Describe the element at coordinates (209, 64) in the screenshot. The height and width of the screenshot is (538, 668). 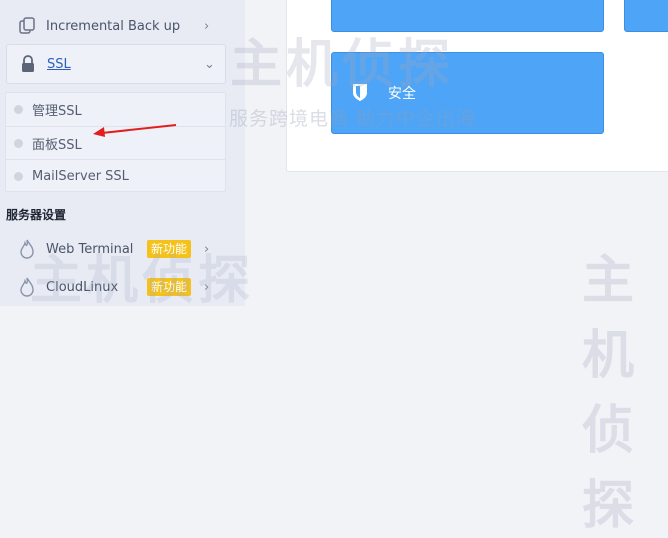
I see `chevron-down-icon: ⌄` at that location.